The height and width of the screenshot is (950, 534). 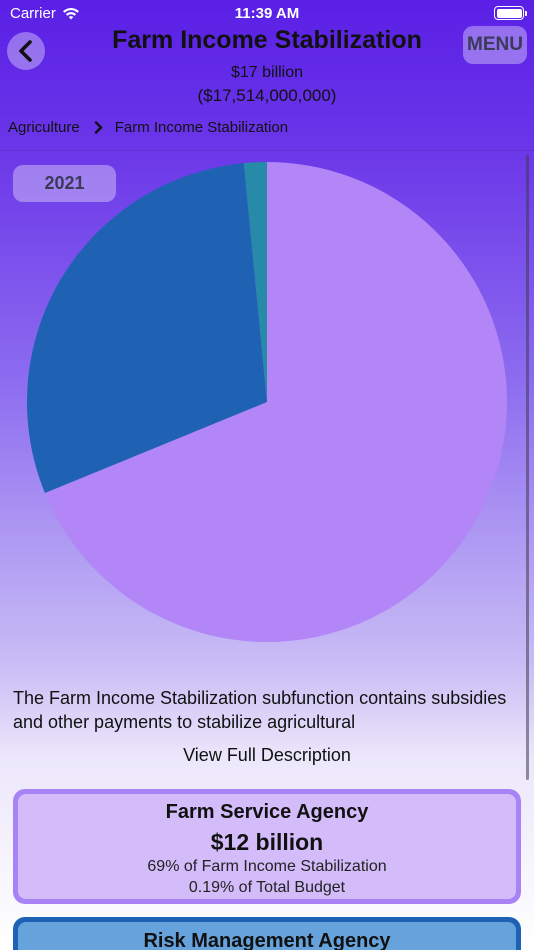 I want to click on agency-name: Farm Service Agency, so click(x=267, y=812).